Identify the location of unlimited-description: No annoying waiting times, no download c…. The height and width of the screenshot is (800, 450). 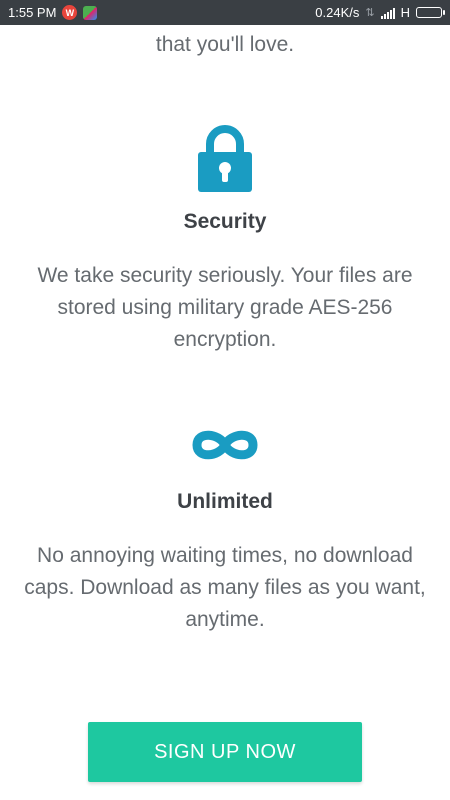
(225, 587).